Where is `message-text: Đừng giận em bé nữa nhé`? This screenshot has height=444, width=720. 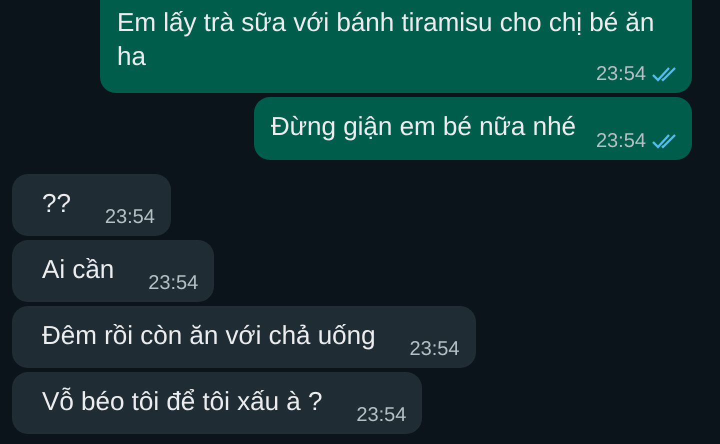
message-text: Đừng giận em bé nữa nhé is located at coordinates (423, 126).